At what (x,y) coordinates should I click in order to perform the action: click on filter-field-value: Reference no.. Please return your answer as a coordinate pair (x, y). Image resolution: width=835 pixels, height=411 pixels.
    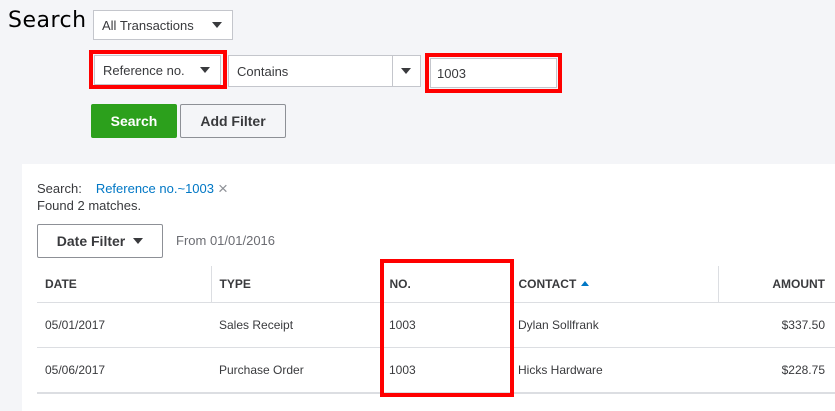
    Looking at the image, I should click on (144, 70).